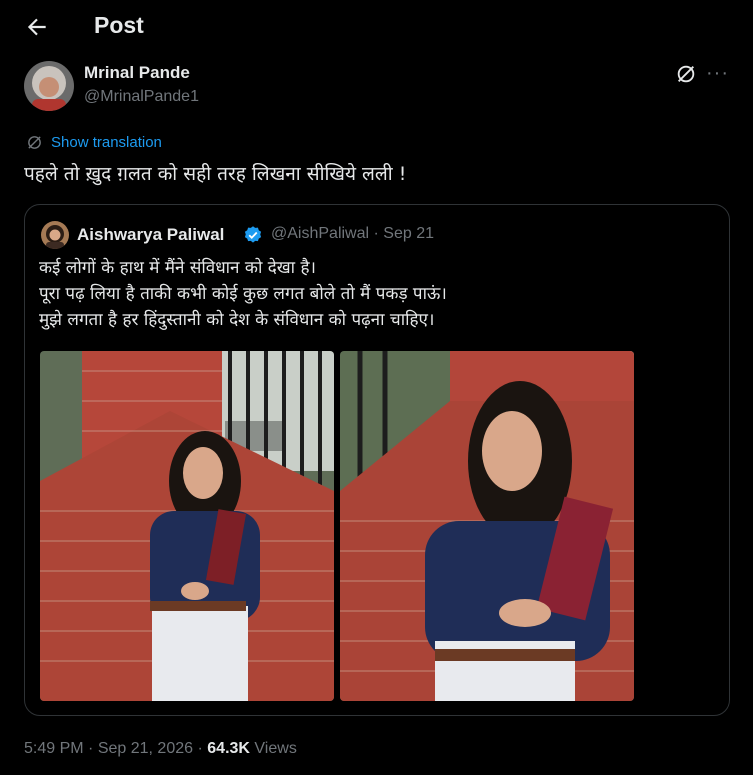 Image resolution: width=753 pixels, height=775 pixels. I want to click on quote-author-avatar, so click(55, 235).